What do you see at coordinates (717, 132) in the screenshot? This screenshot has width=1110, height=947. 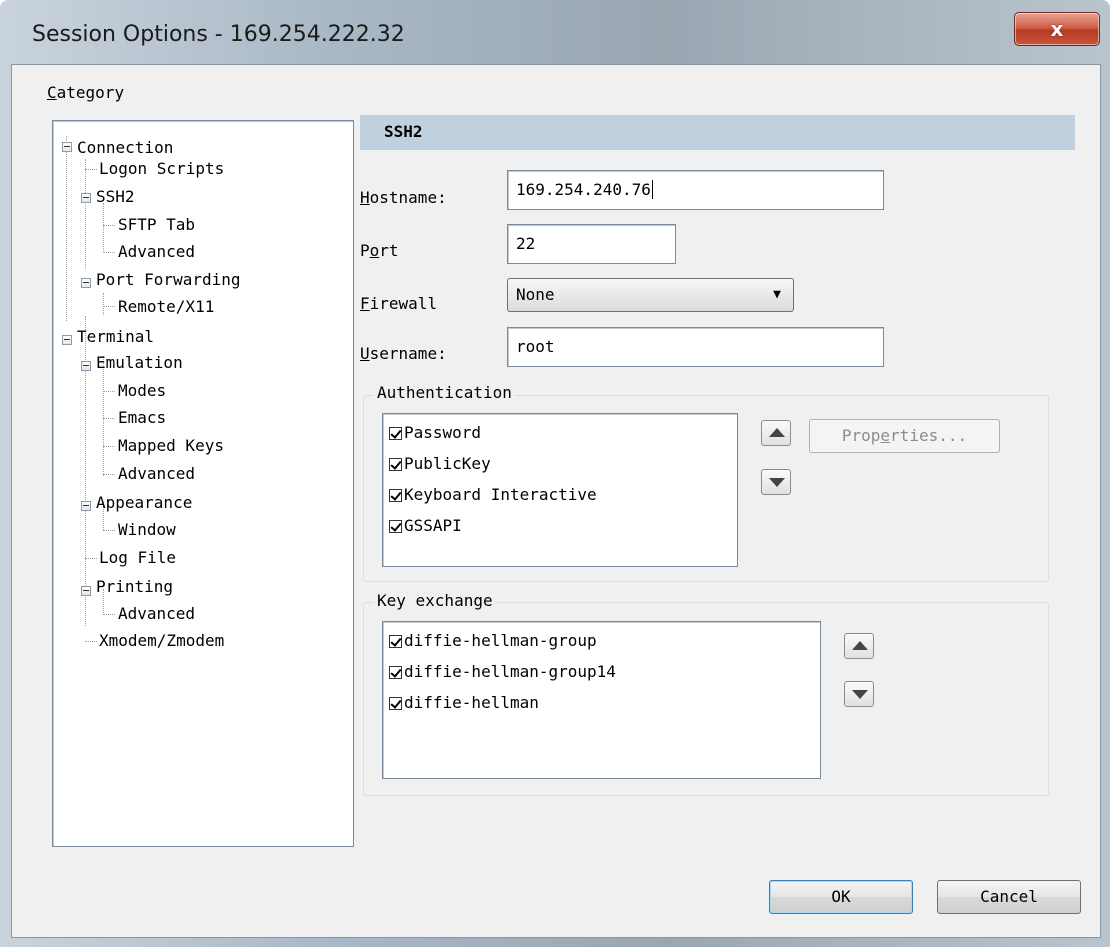 I see `section-header` at bounding box center [717, 132].